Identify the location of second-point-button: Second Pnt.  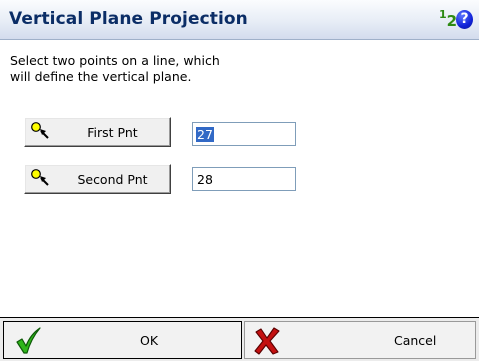
(97, 179).